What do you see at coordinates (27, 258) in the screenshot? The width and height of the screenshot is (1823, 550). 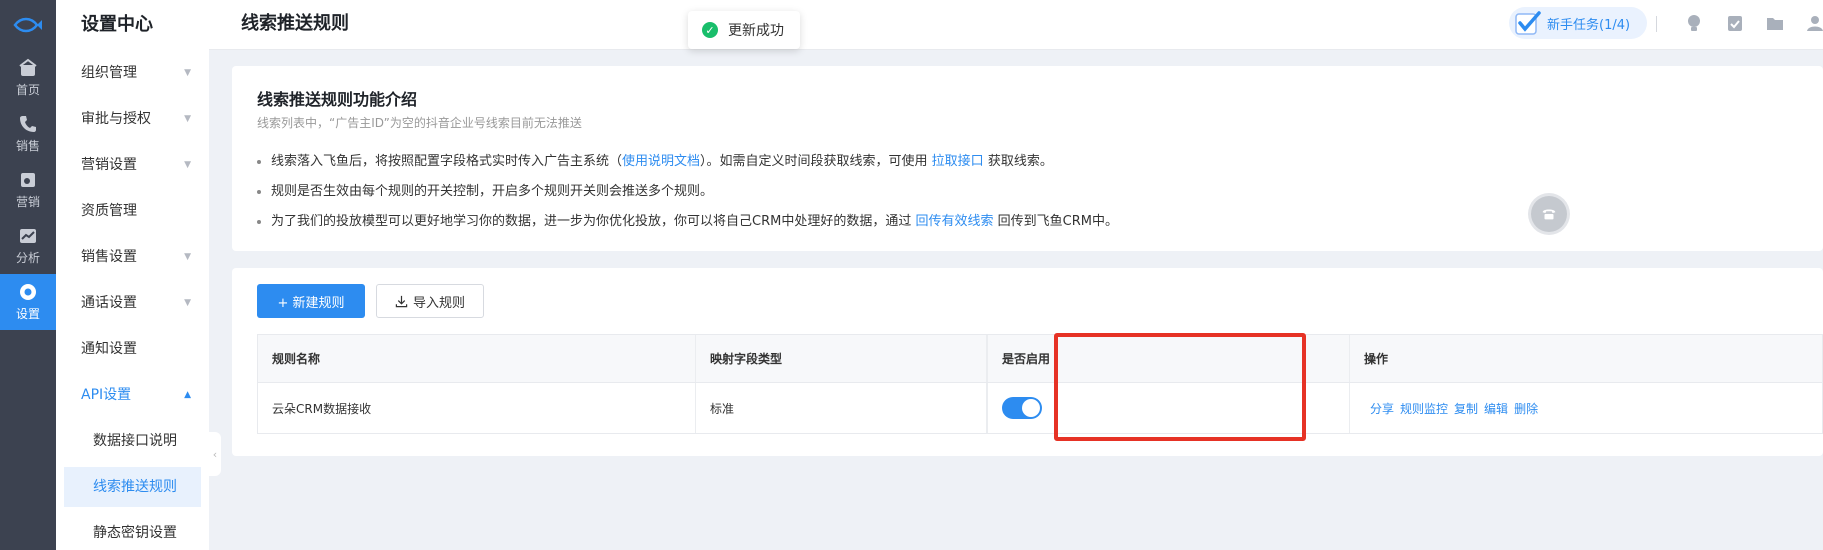 I see `rail-label: 分析` at bounding box center [27, 258].